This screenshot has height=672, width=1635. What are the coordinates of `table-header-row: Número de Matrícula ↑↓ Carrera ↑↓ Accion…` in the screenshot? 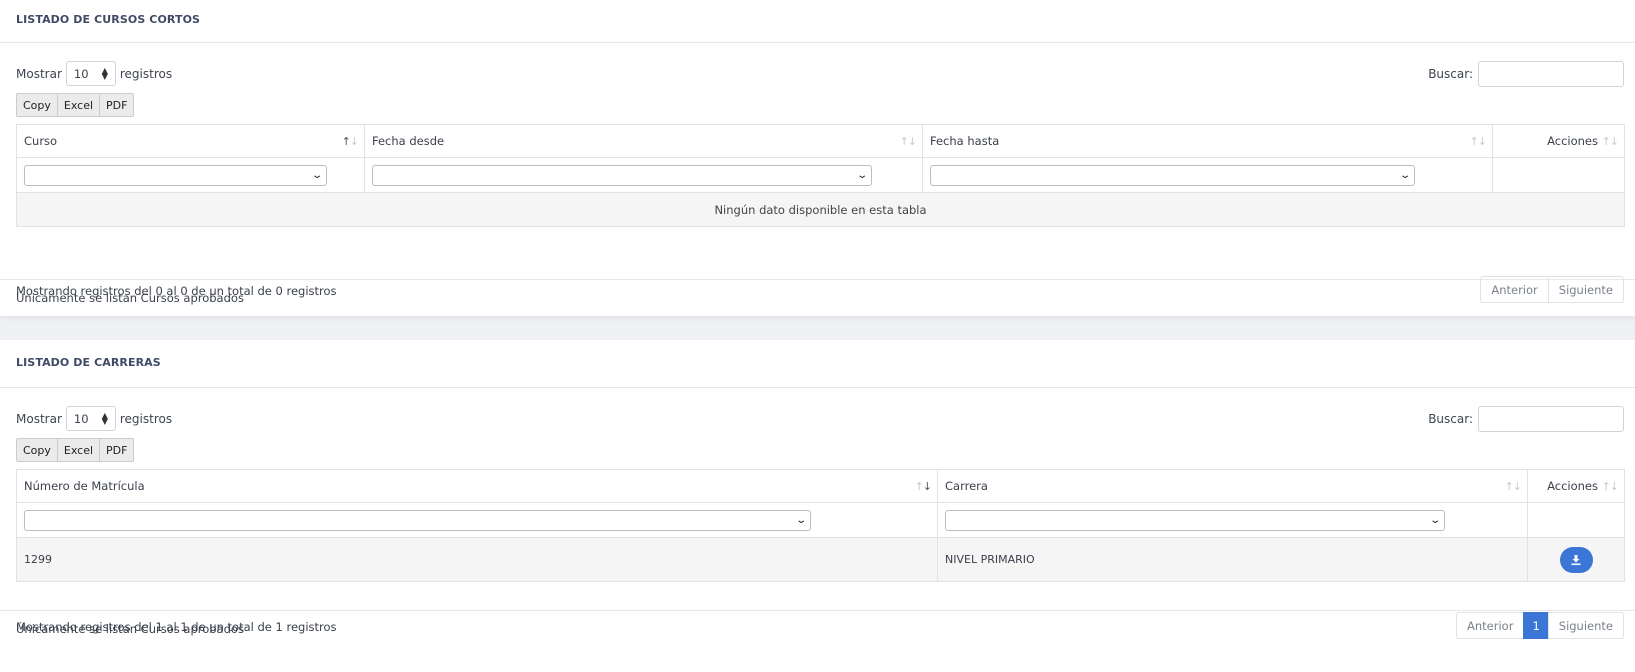 It's located at (820, 486).